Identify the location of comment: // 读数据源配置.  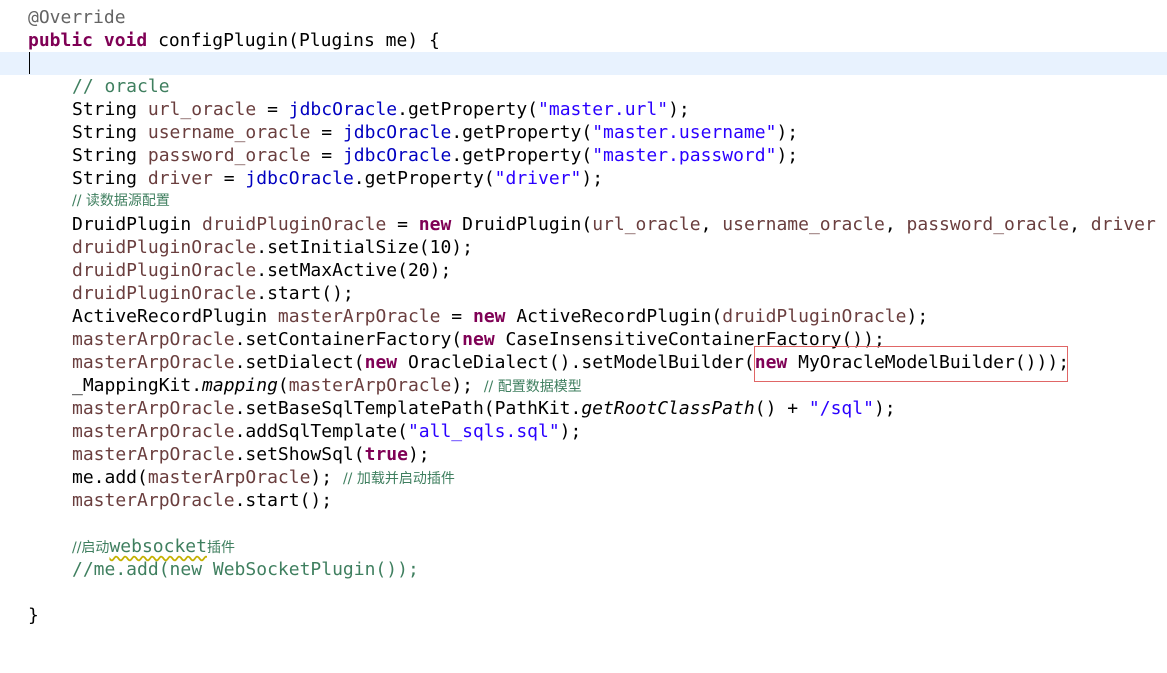
(121, 201).